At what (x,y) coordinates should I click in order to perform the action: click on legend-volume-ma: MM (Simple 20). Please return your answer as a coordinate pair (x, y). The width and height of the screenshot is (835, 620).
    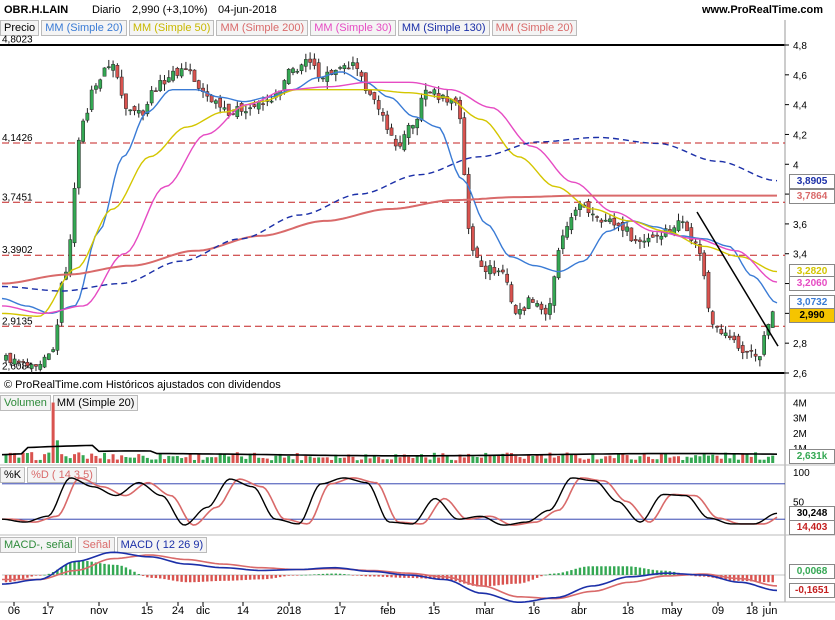
    Looking at the image, I should click on (95, 403).